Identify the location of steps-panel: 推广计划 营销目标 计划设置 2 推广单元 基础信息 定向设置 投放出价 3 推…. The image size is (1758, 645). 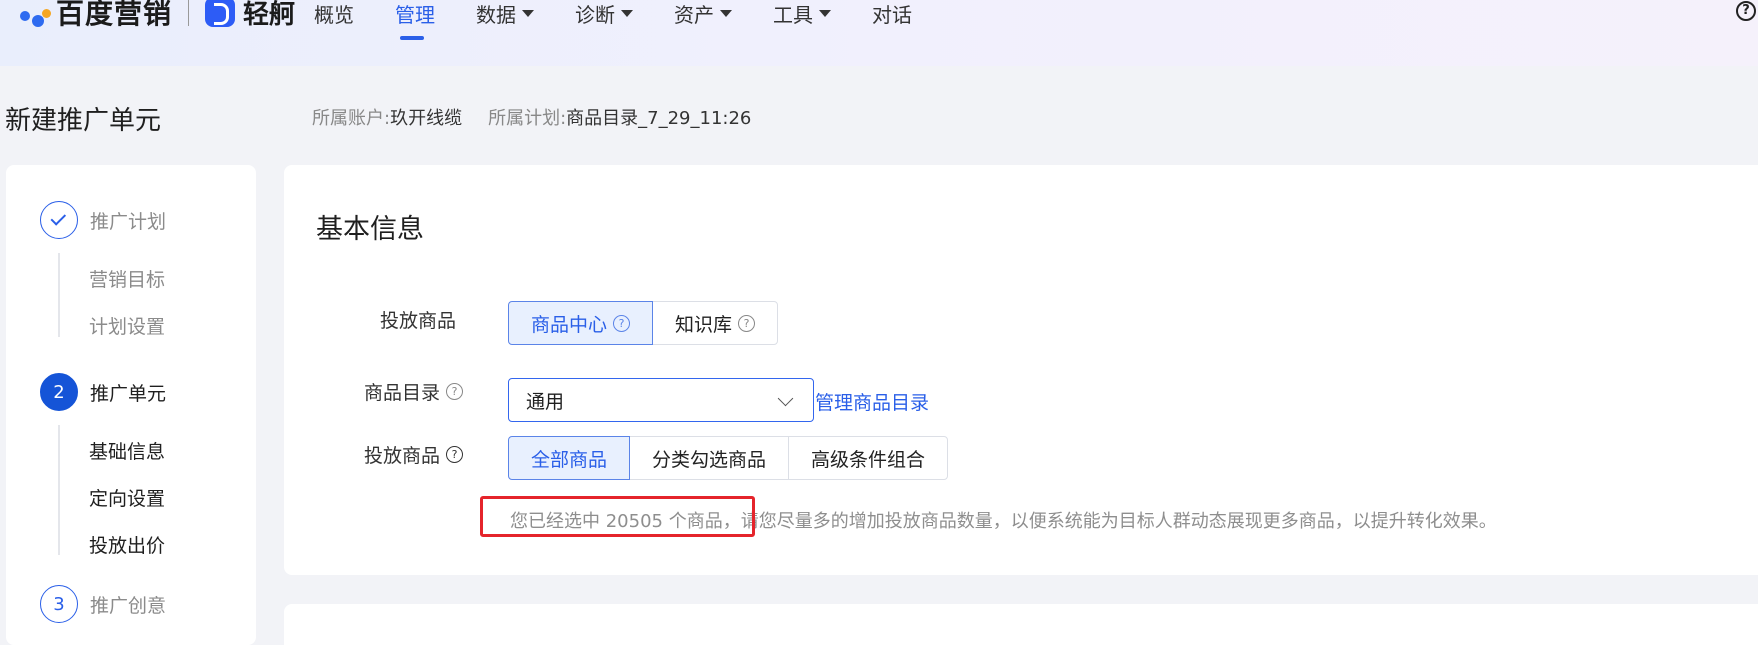
(131, 405).